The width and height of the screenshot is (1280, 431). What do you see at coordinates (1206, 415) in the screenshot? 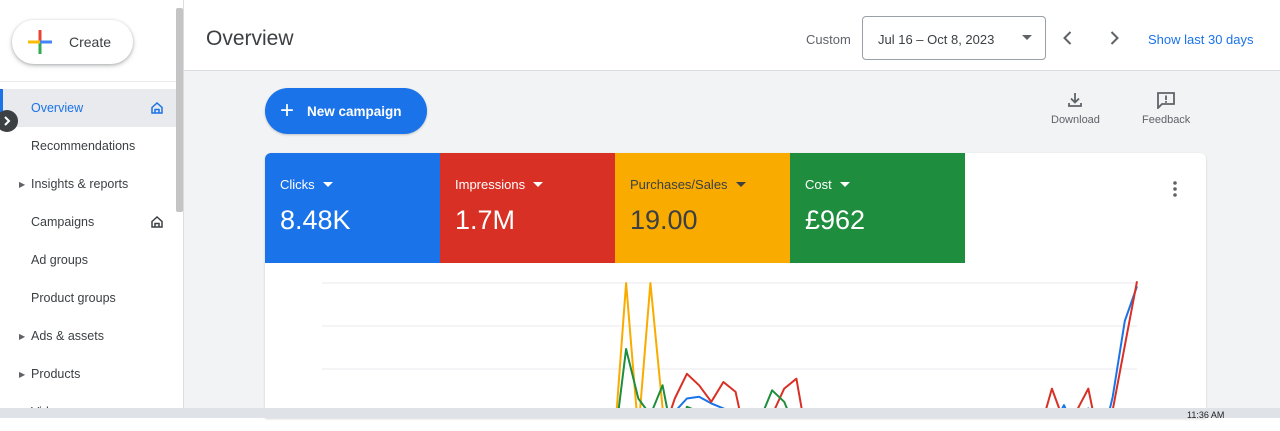
I see `taskbar-clock: 11:36 AM` at bounding box center [1206, 415].